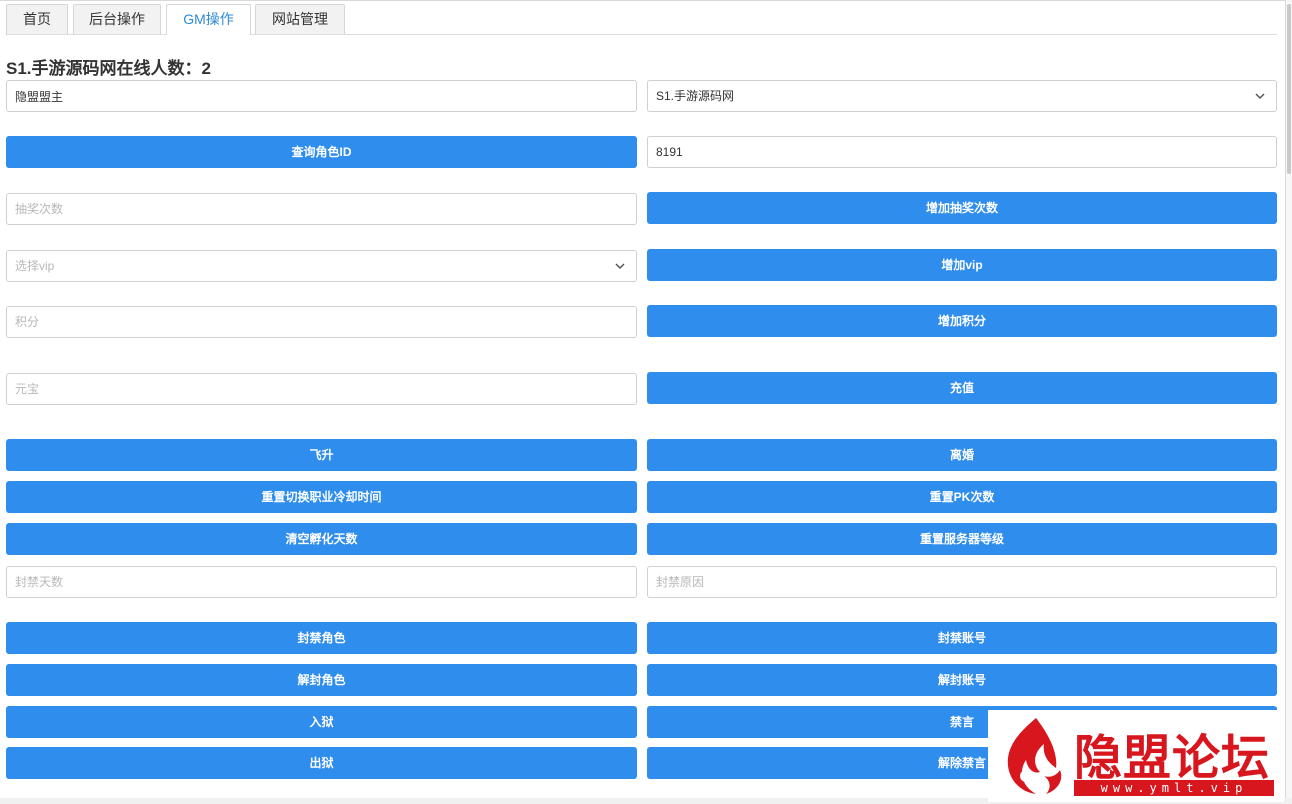 This screenshot has width=1292, height=804. What do you see at coordinates (321, 638) in the screenshot?
I see `ban-role-button: 封禁角色` at bounding box center [321, 638].